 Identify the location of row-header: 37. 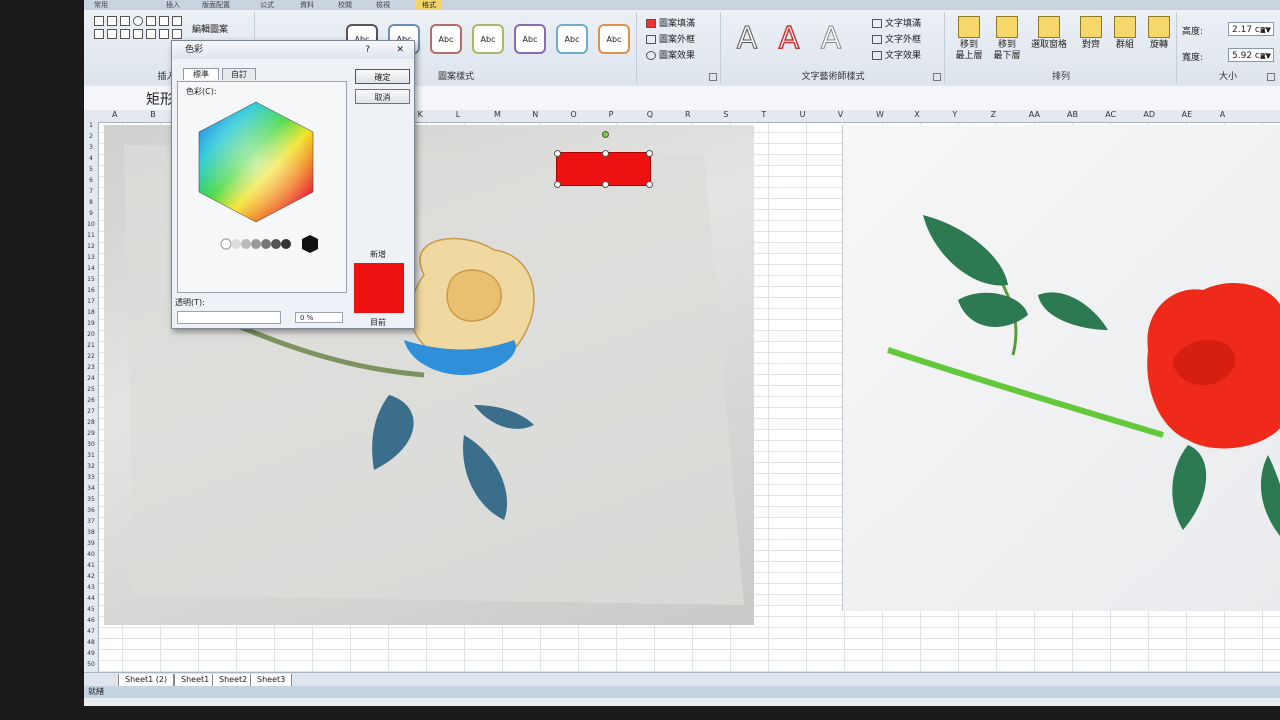
(91, 521).